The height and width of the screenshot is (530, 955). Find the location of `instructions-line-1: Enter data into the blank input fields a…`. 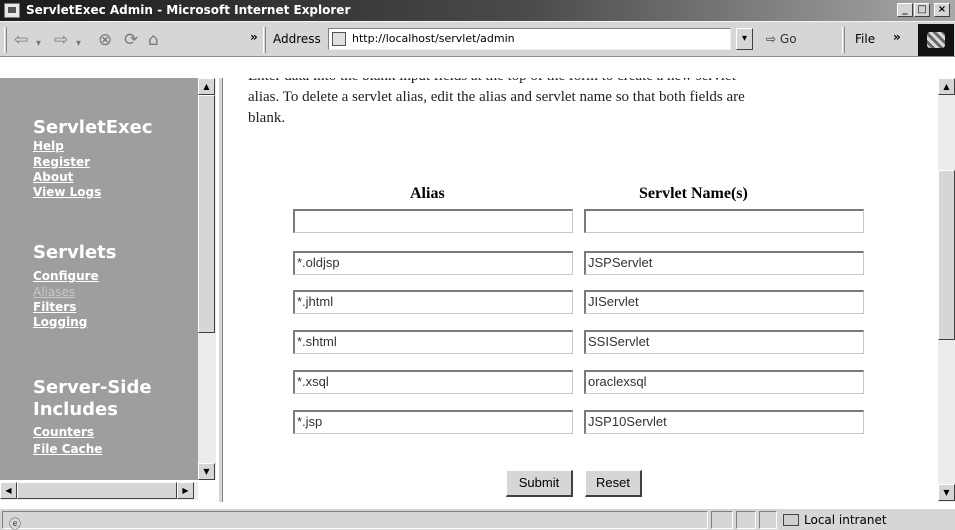

instructions-line-1: Enter data into the blank input fields a… is located at coordinates (583, 82).